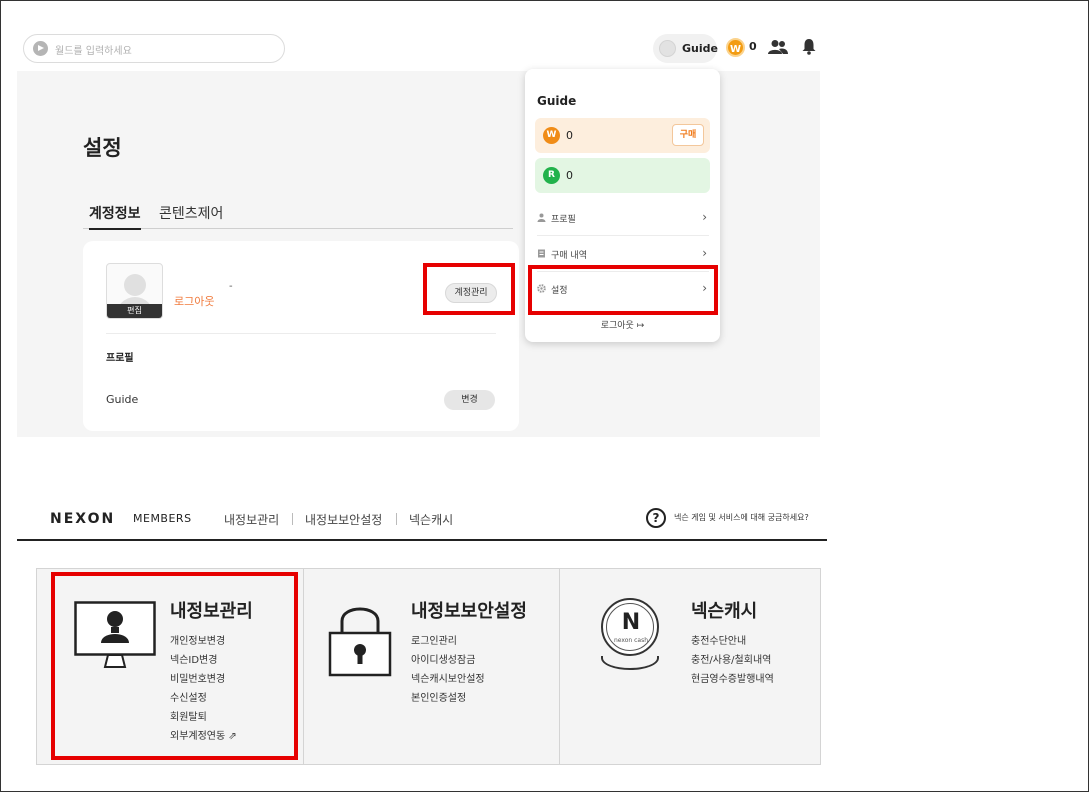 The height and width of the screenshot is (792, 1089). What do you see at coordinates (298, 215) in the screenshot?
I see `settings-tabs: 계정정보 콘텐츠제어` at bounding box center [298, 215].